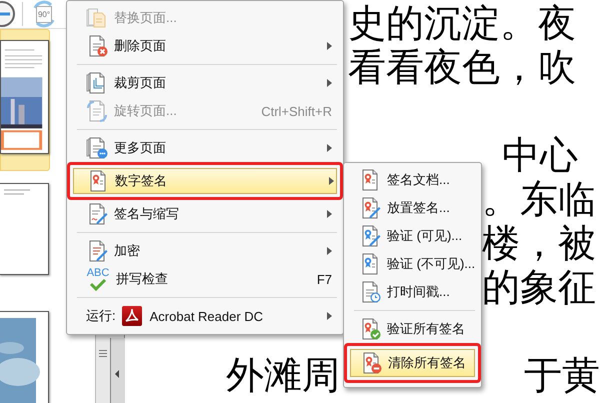 This screenshot has width=600, height=403. Describe the element at coordinates (97, 148) in the screenshot. I see `more-pages-icon` at that location.